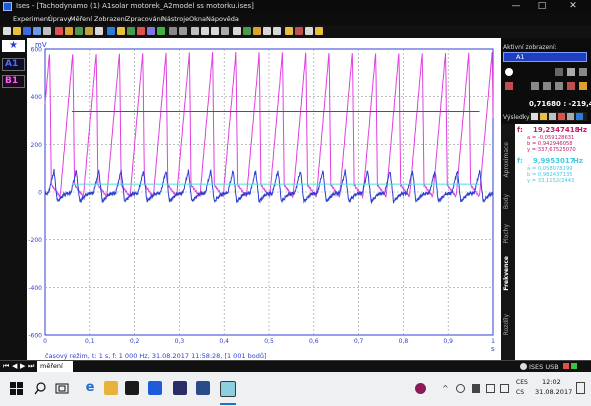 Image resolution: width=591 pixels, height=406 pixels. Describe the element at coordinates (277, 31) in the screenshot. I see `filter-icon` at that location.